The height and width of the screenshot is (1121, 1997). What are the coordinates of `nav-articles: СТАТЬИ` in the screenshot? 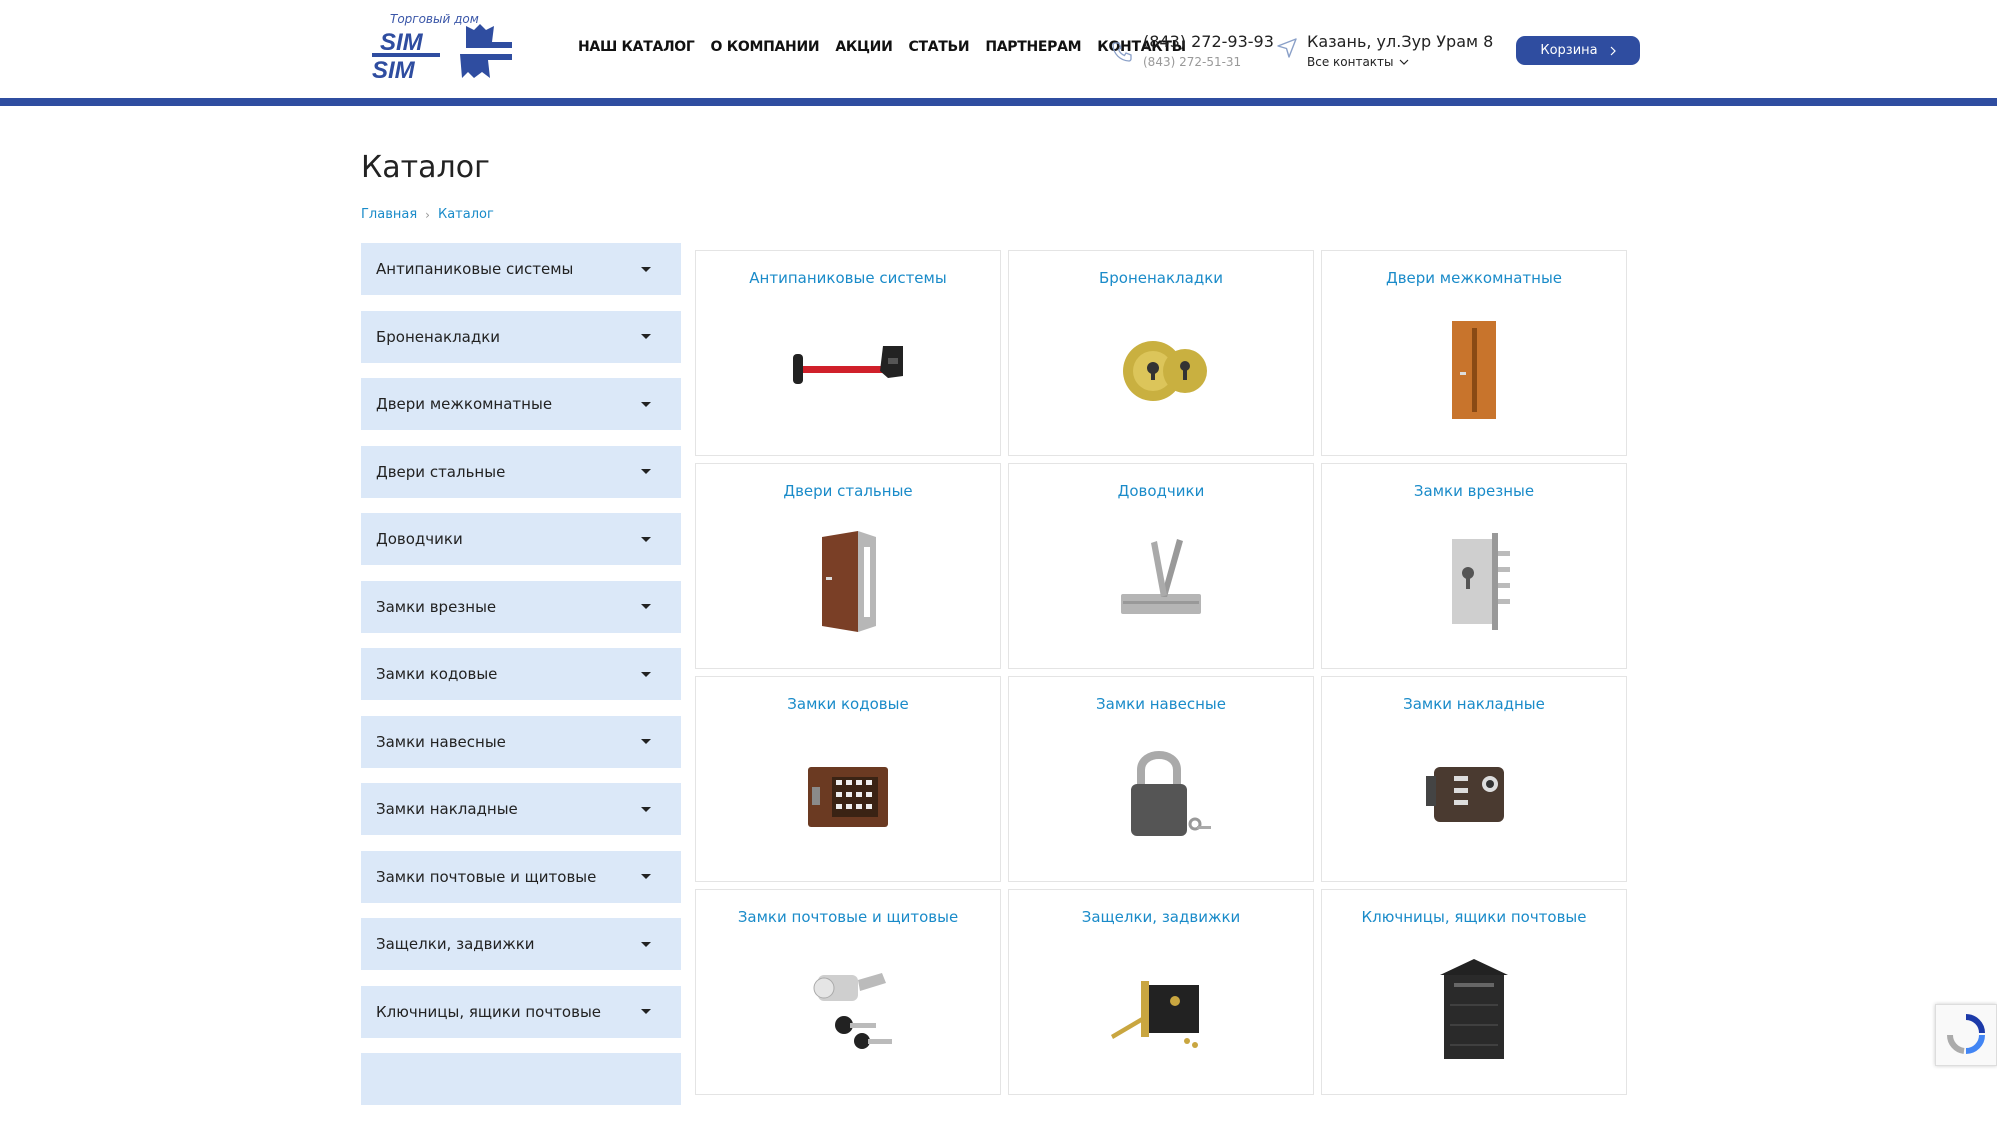 It's located at (939, 47).